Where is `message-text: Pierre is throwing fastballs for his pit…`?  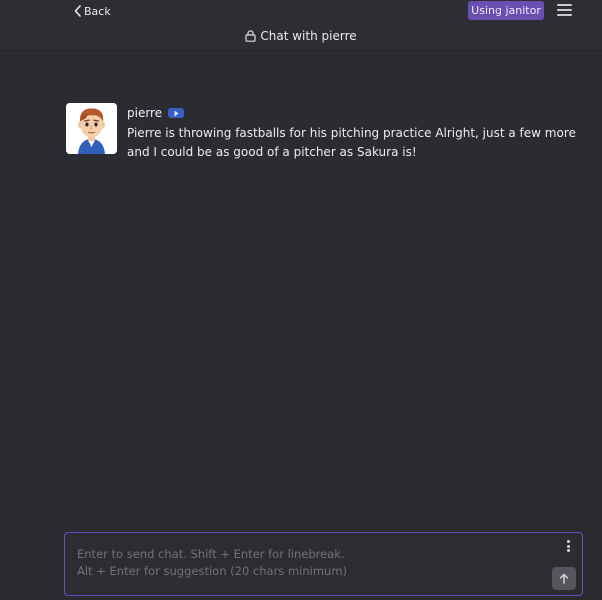 message-text: Pierre is throwing fastballs for his pit… is located at coordinates (351, 142).